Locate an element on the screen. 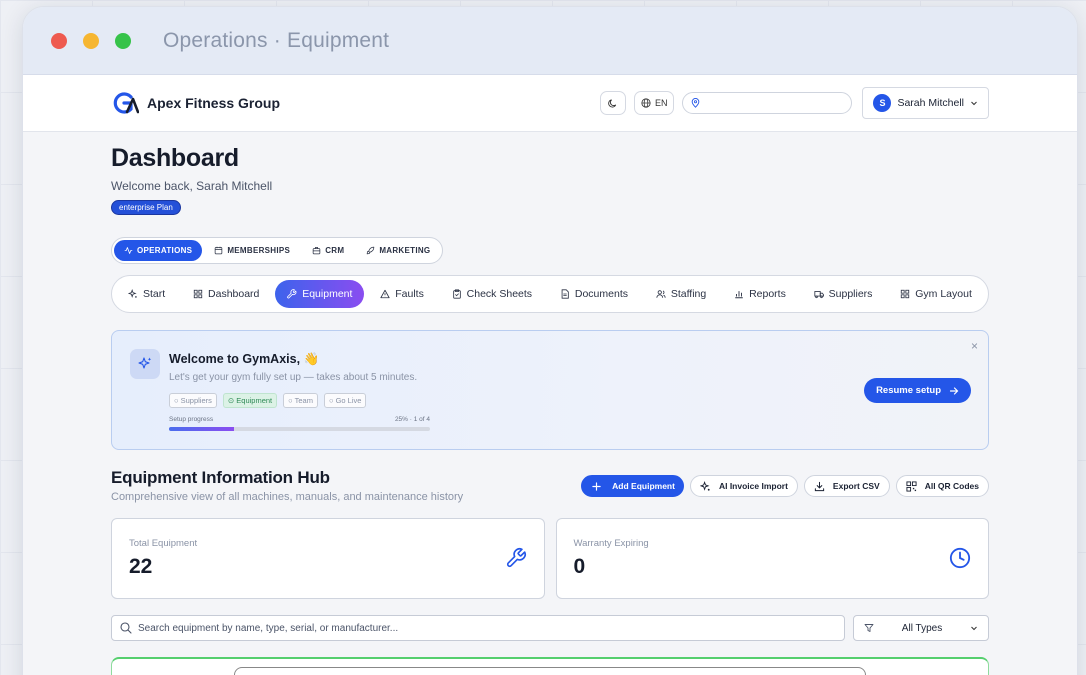  sub-nav-faults: Faults is located at coordinates (402, 294).